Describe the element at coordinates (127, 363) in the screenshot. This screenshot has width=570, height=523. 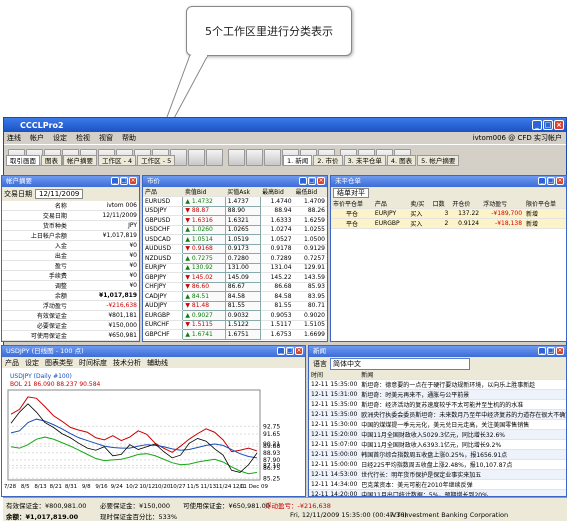
I see `chart-menu-item: 技术分析` at that location.